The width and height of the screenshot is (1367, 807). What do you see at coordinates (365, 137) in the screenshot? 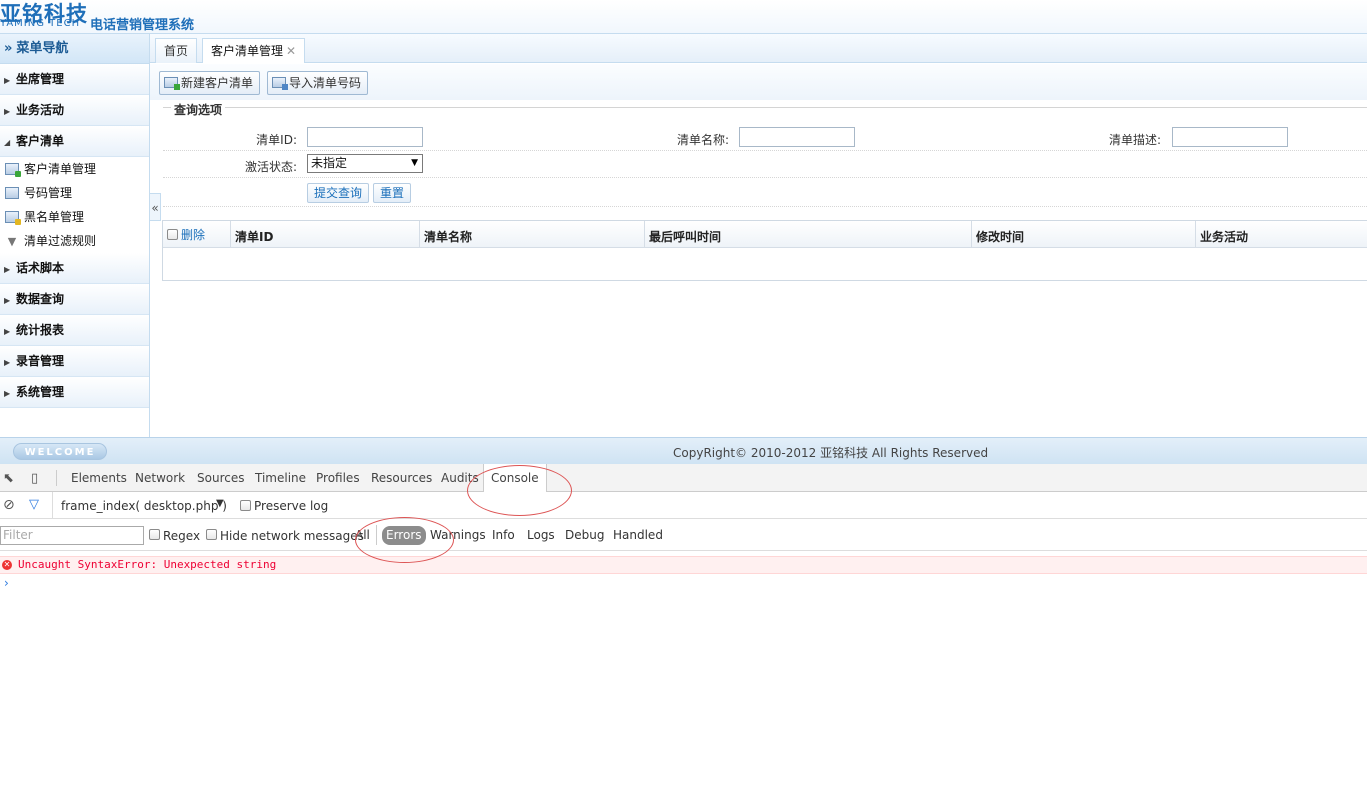
I see `list-id-input` at bounding box center [365, 137].